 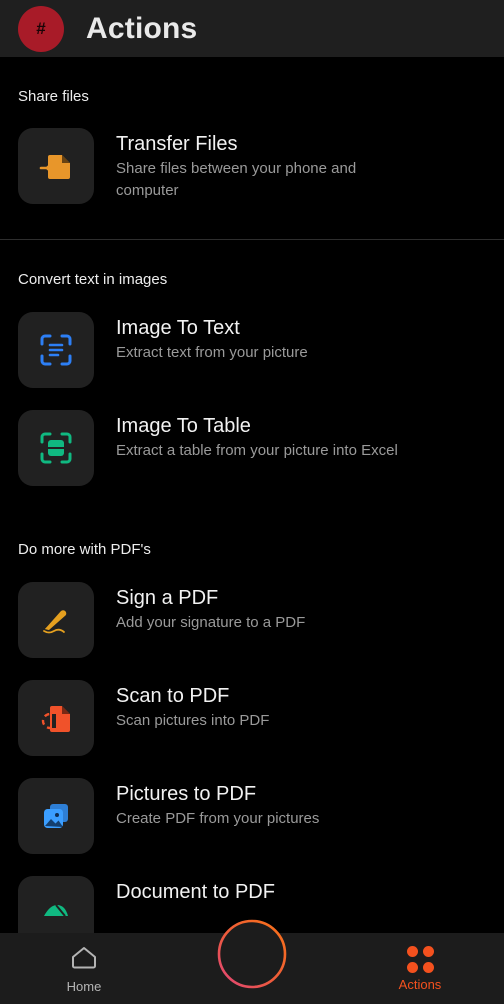 I want to click on home-icon, so click(x=84, y=959).